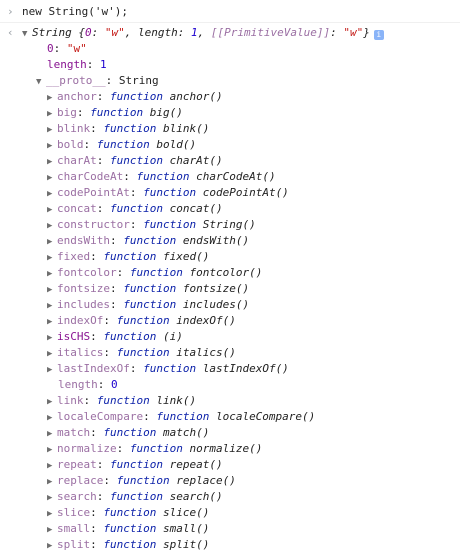 The image size is (460, 554). Describe the element at coordinates (87, 272) in the screenshot. I see `property-key: fontcolor` at that location.